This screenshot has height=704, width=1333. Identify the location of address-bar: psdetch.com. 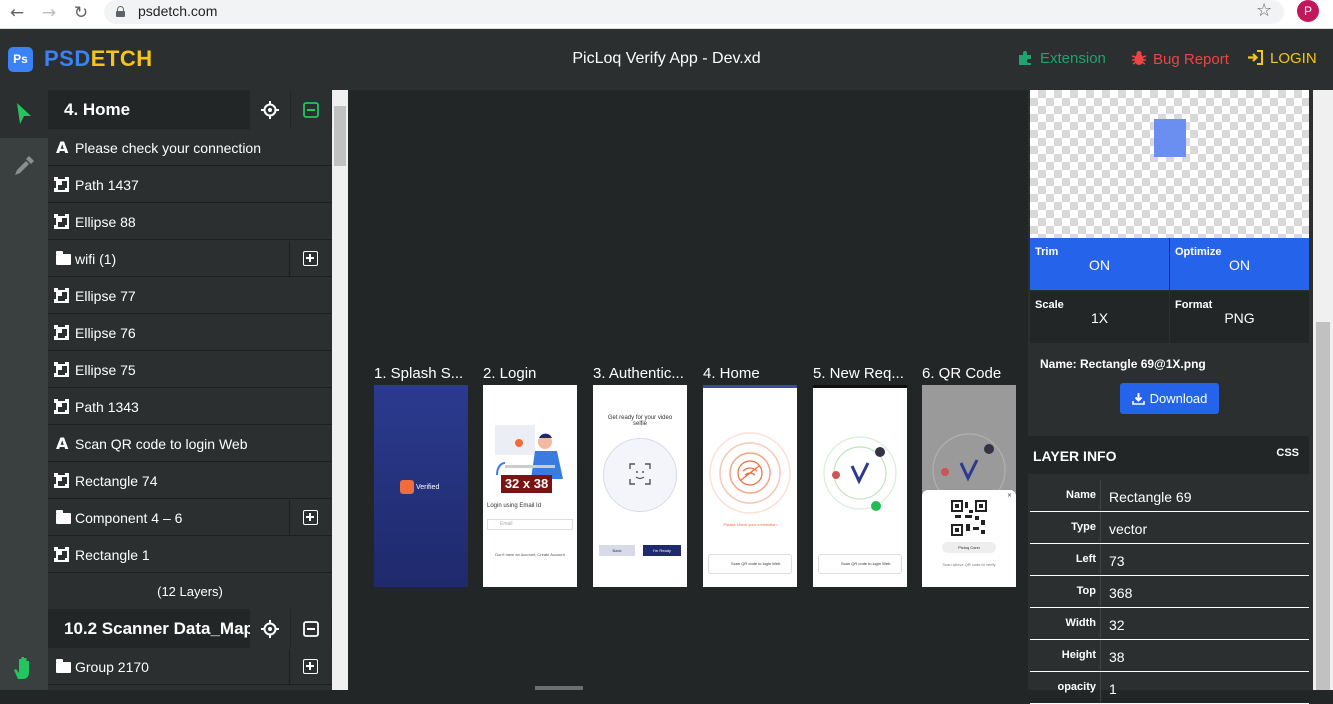
(694, 12).